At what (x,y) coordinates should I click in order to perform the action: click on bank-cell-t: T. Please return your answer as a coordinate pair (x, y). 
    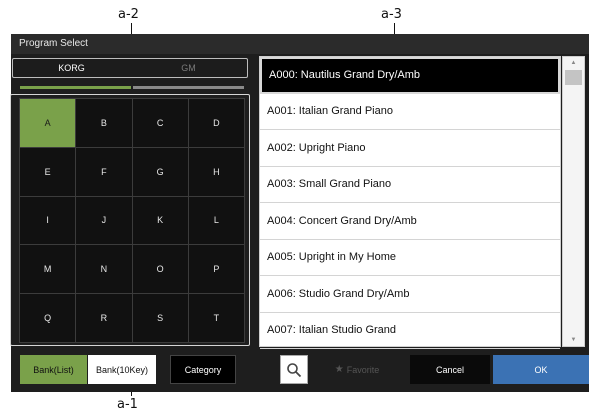
    Looking at the image, I should click on (216, 318).